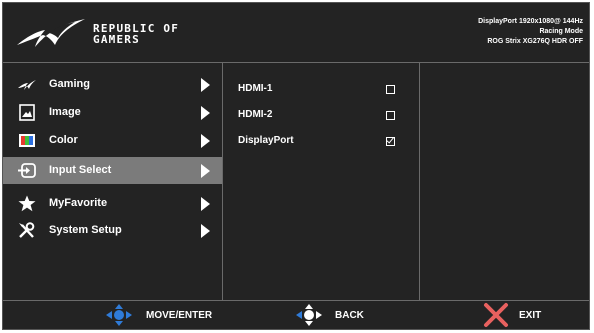 The height and width of the screenshot is (333, 594). Describe the element at coordinates (321, 88) in the screenshot. I see `option-hdmi-1: HDMI-1` at that location.